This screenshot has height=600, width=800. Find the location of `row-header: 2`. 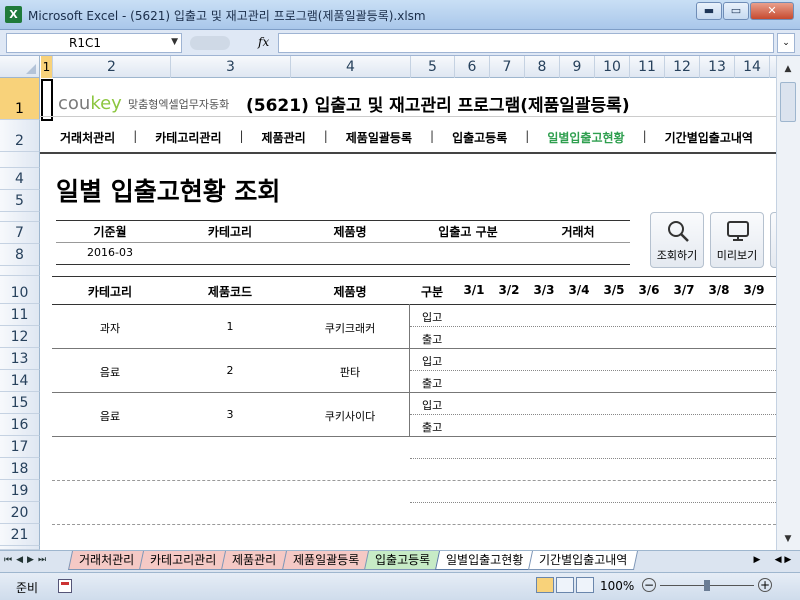

row-header: 2 is located at coordinates (20, 136).